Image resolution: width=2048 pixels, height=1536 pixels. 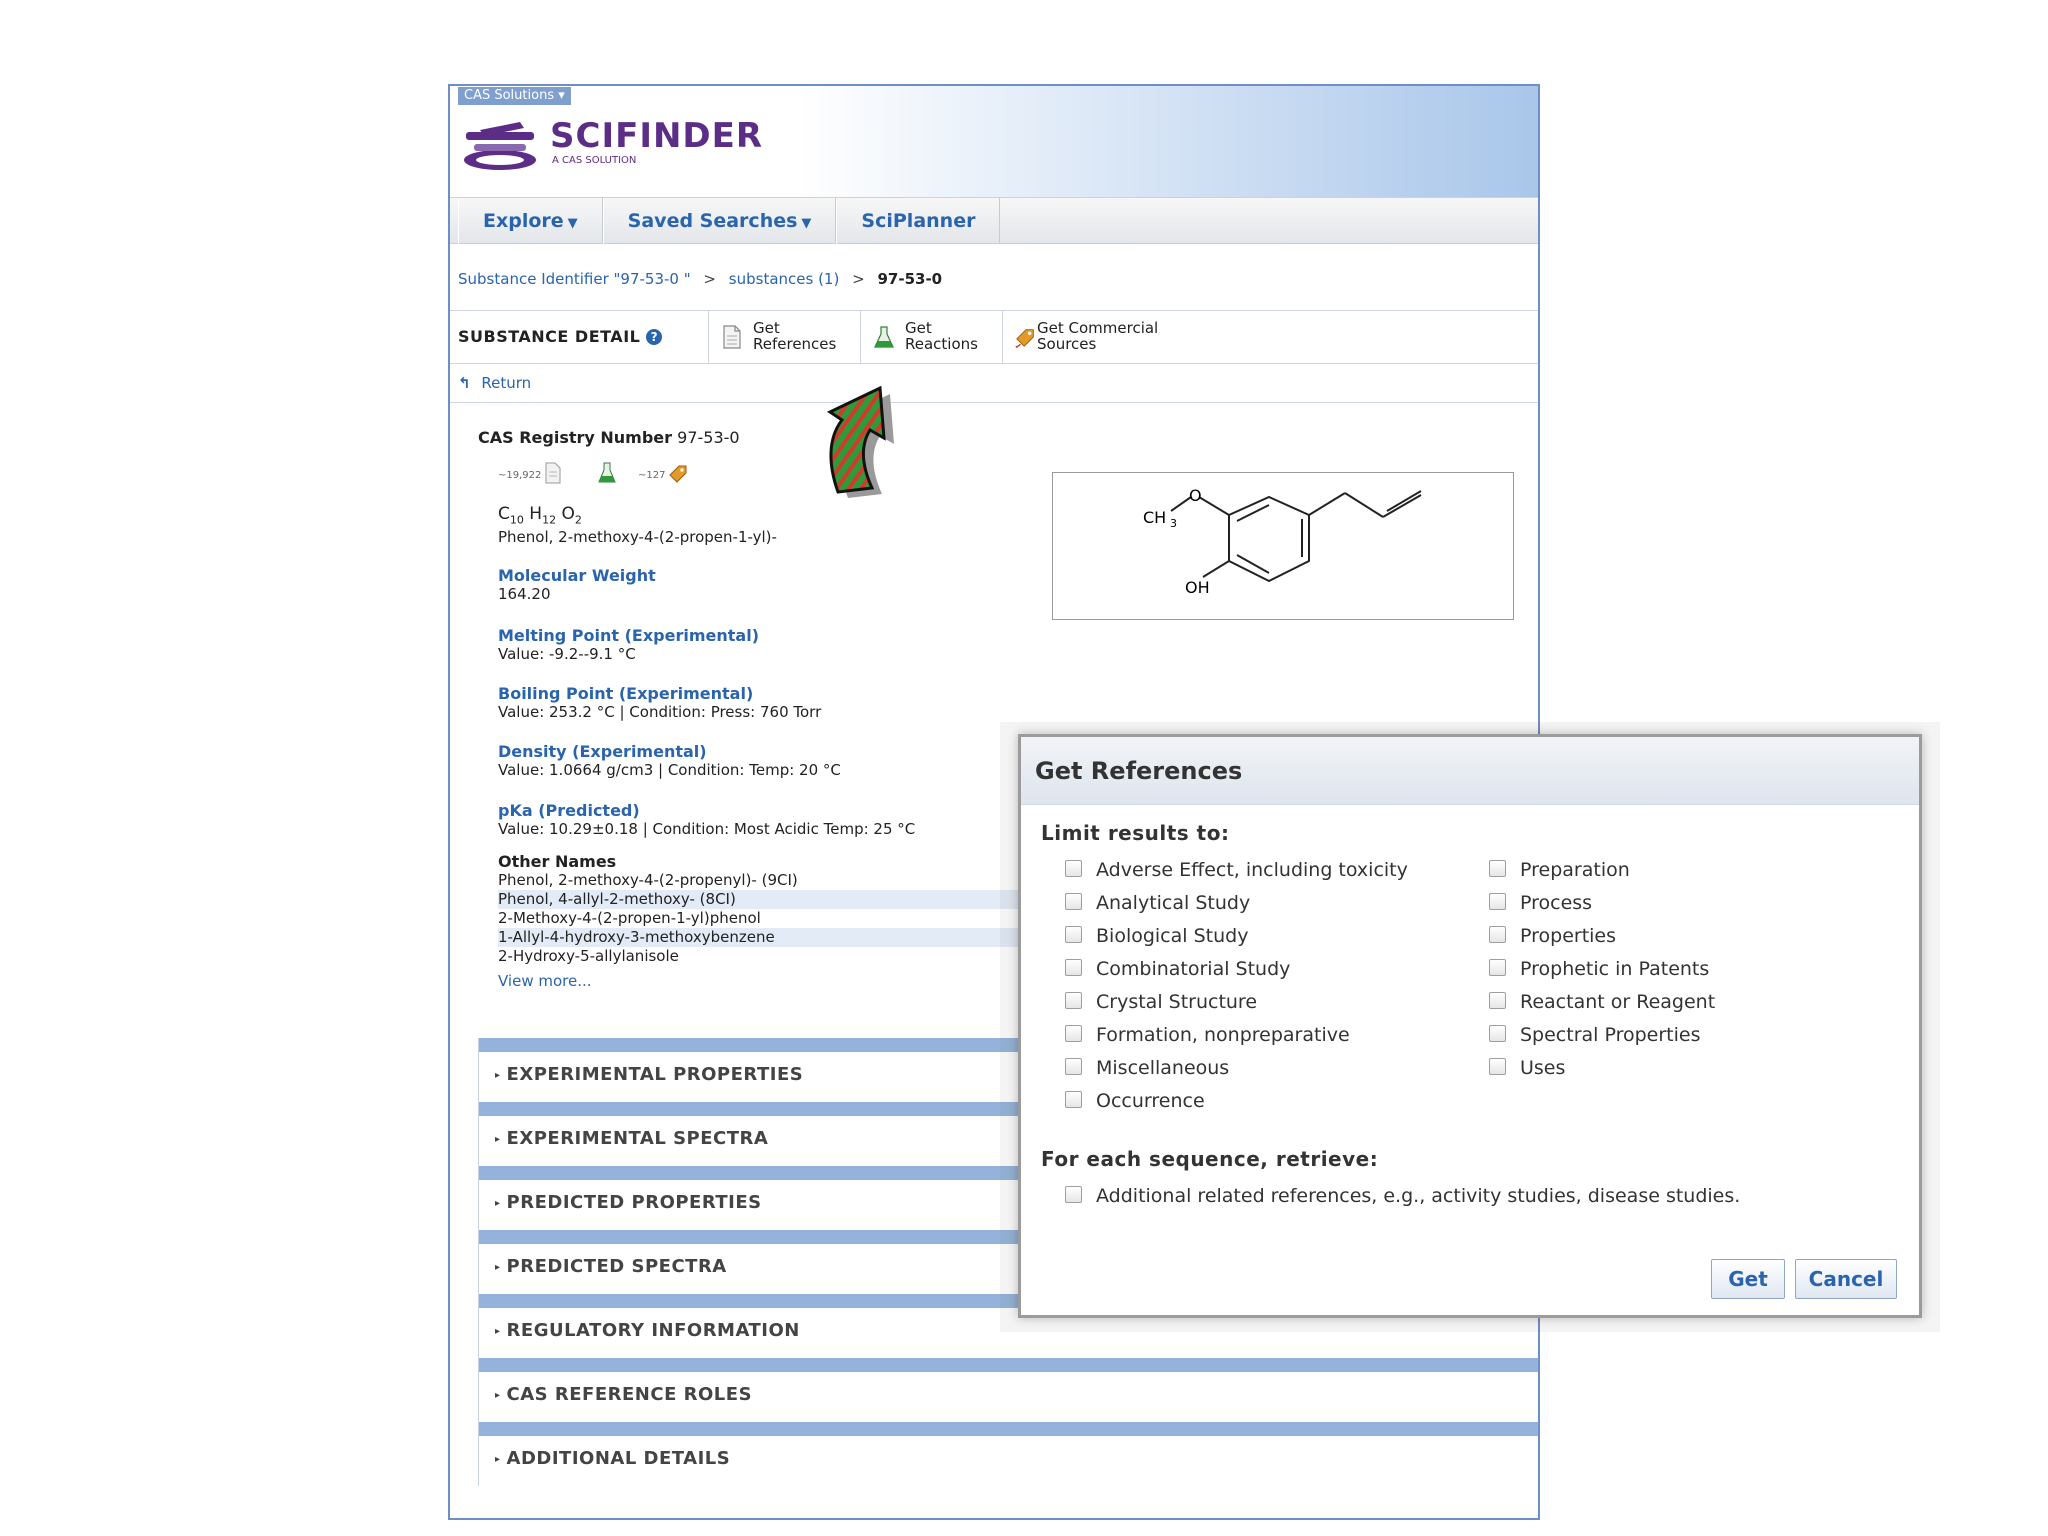 I want to click on option-preparation: Preparation, so click(x=1559, y=871).